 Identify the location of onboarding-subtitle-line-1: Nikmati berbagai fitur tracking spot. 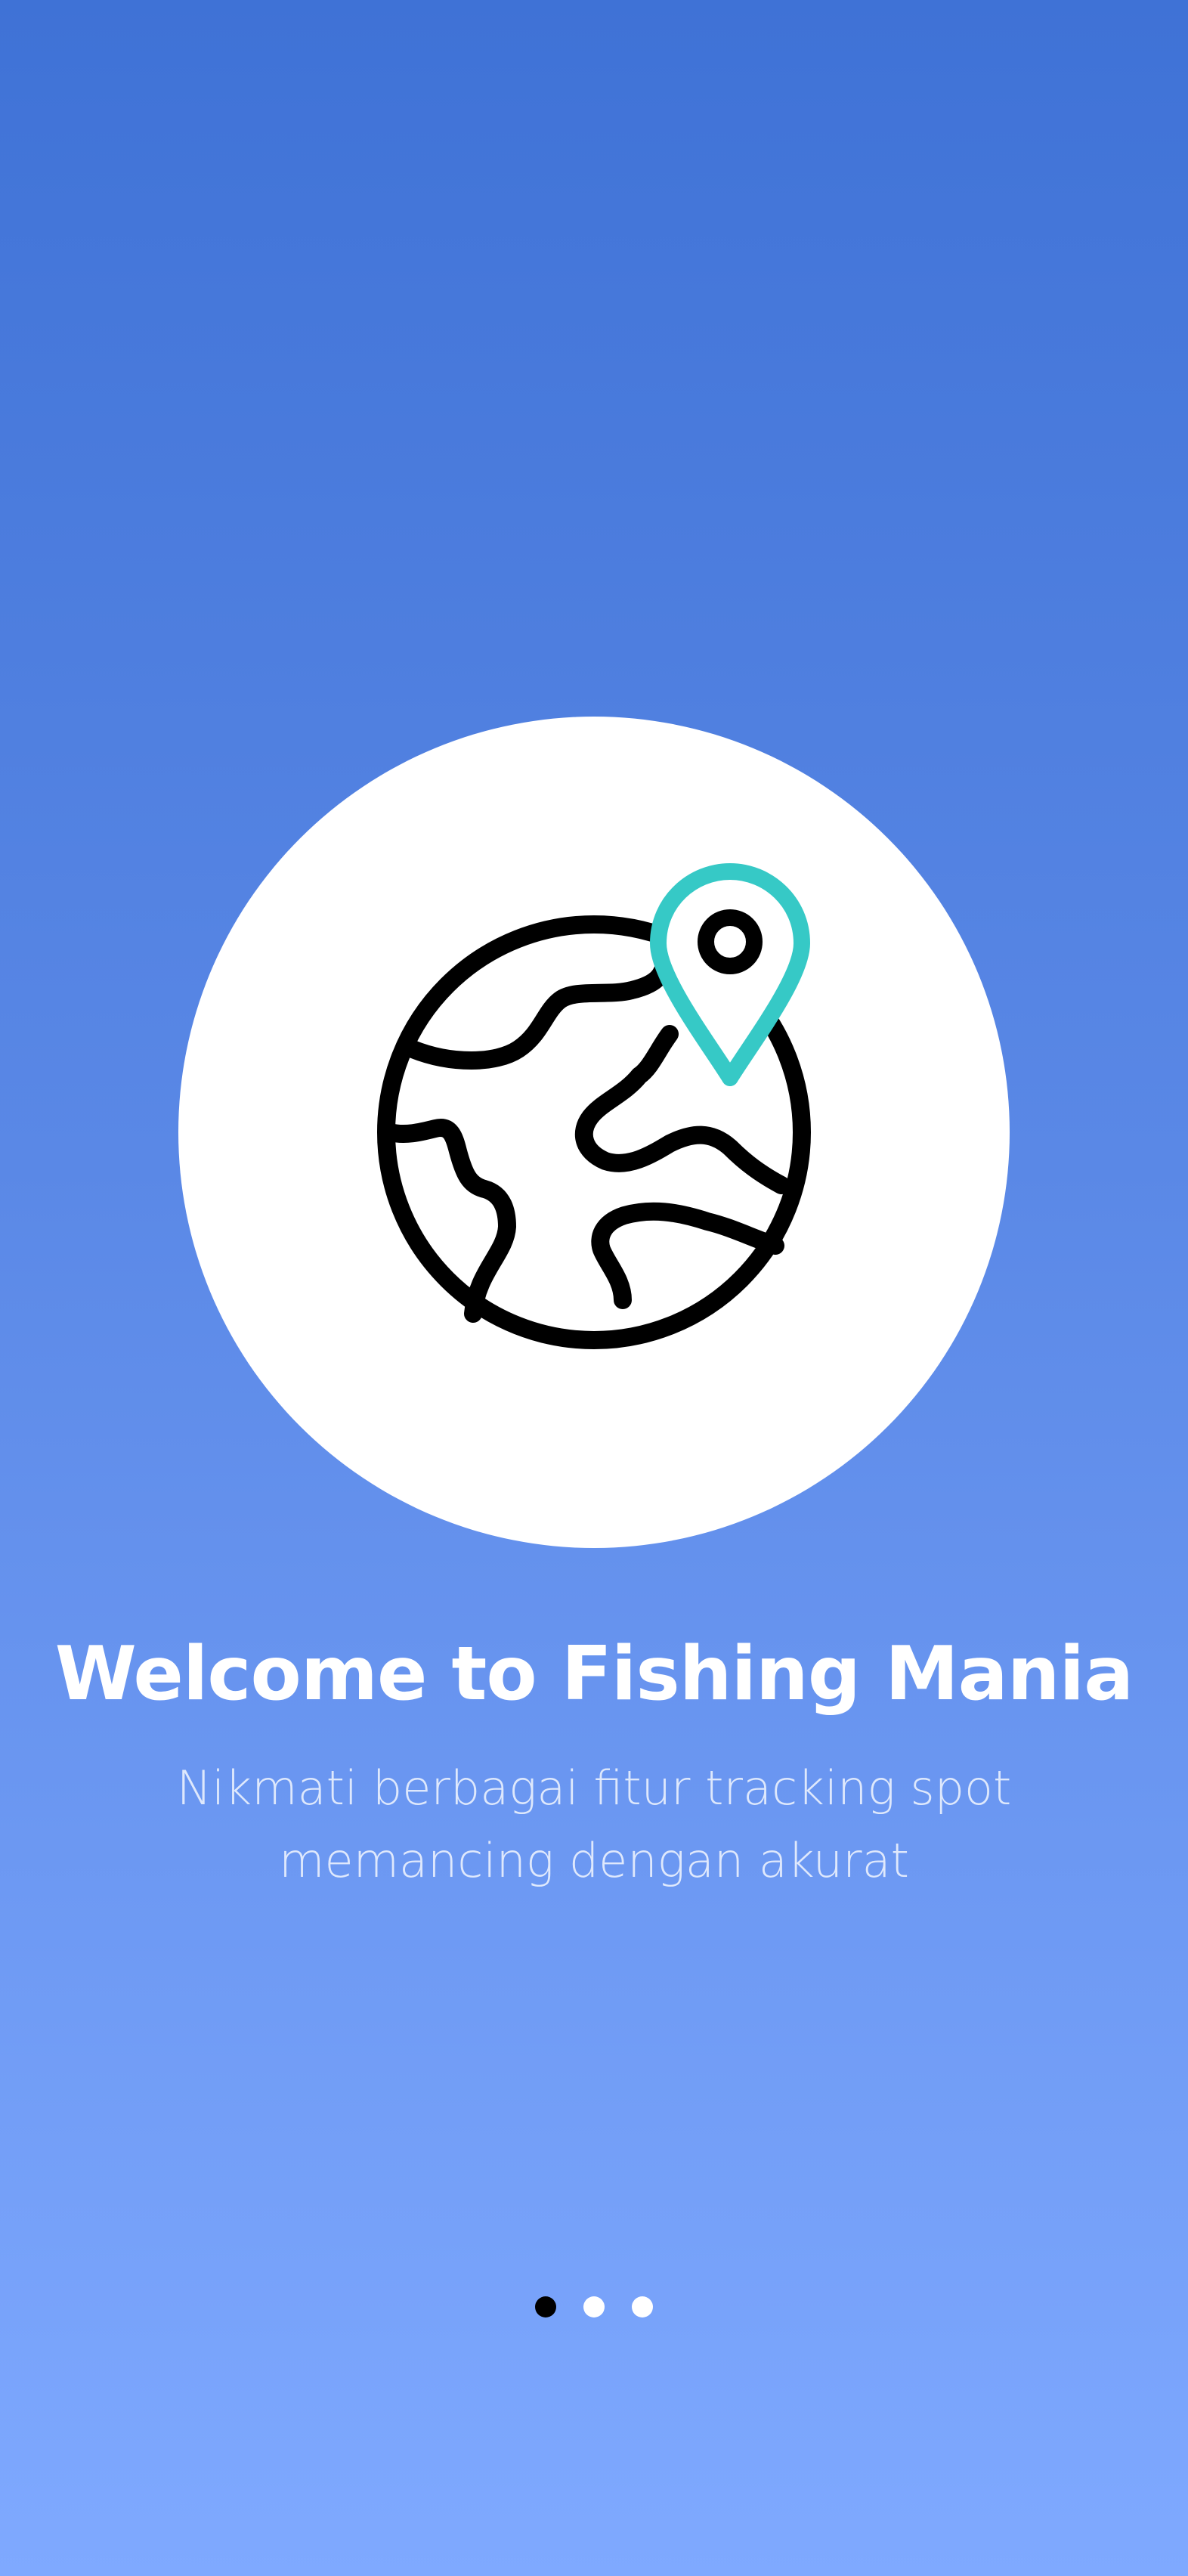
(594, 1788).